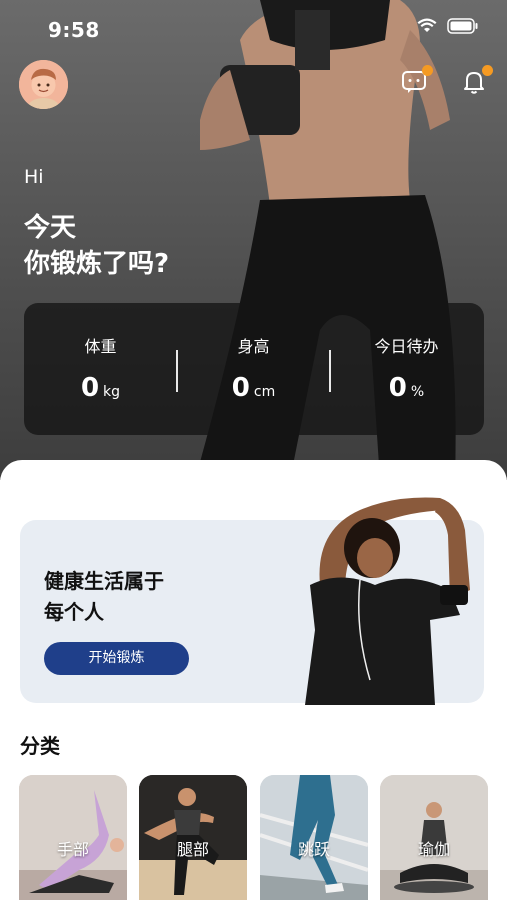 The height and width of the screenshot is (900, 507). I want to click on headline-line-1: 今天, so click(50, 228).